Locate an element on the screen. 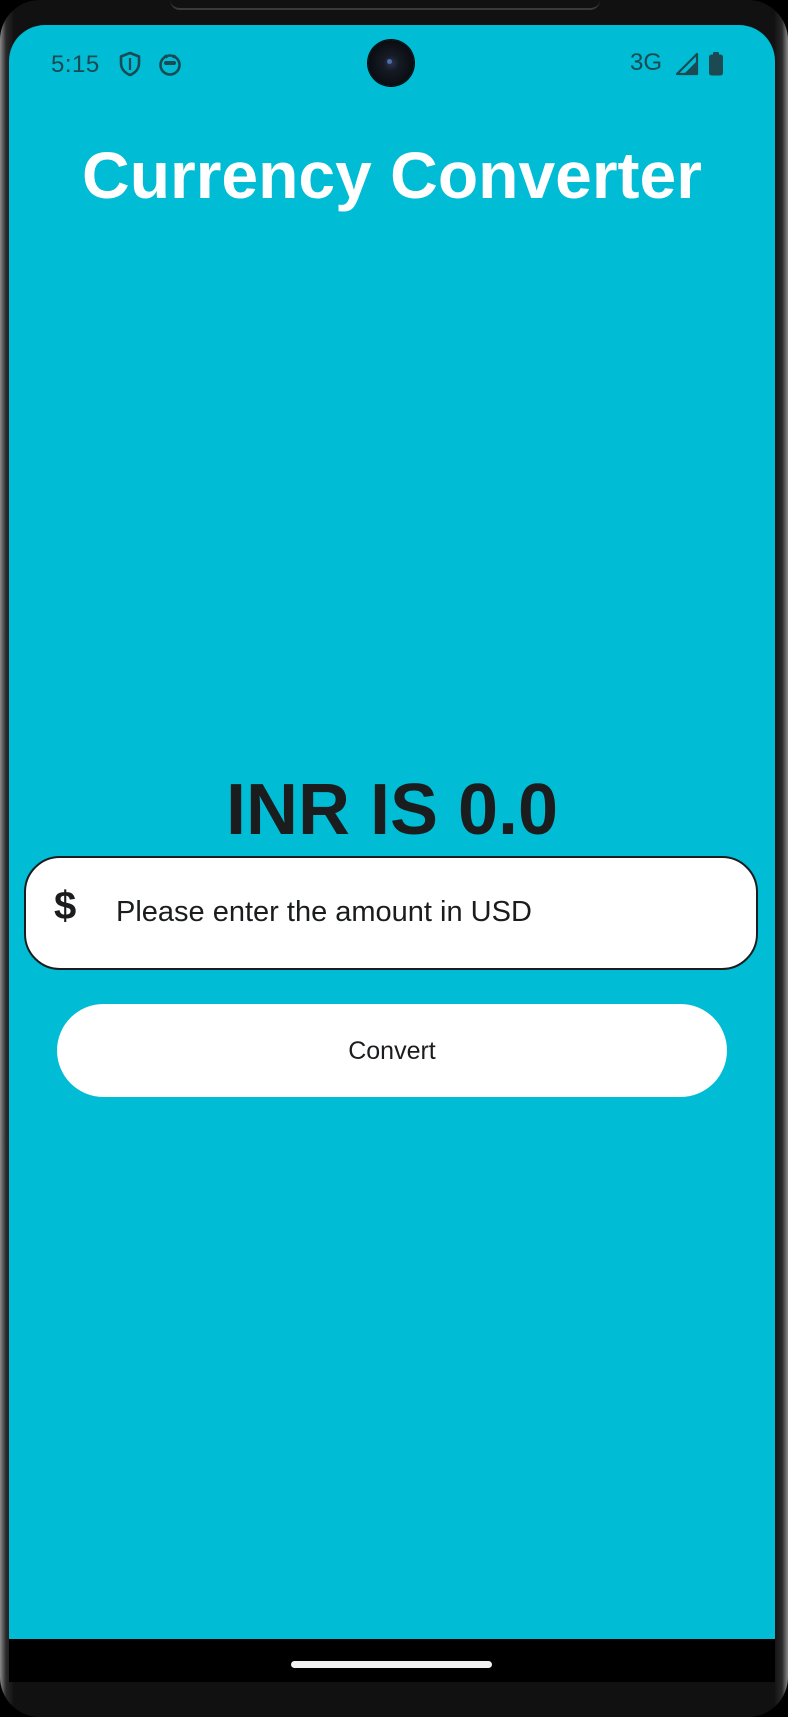 The image size is (788, 1717). amount-input-placeholder: Please enter the amount in USD is located at coordinates (324, 912).